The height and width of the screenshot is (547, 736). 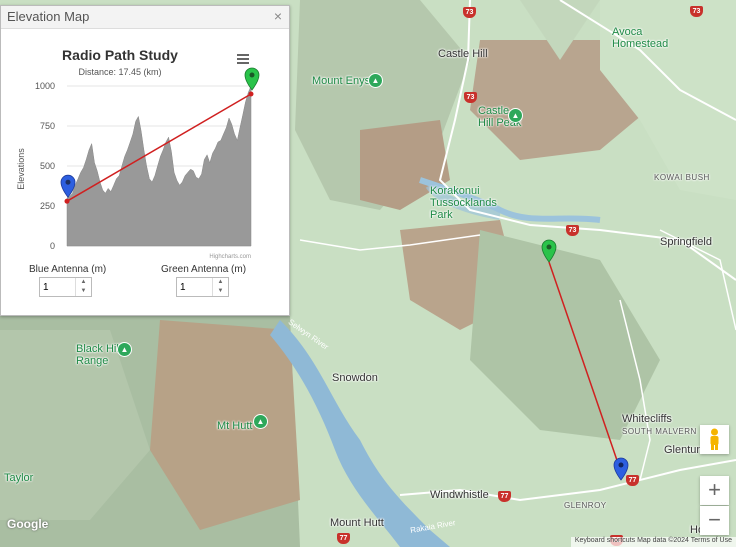 What do you see at coordinates (243, 59) in the screenshot?
I see `hamburger-menu-icon` at bounding box center [243, 59].